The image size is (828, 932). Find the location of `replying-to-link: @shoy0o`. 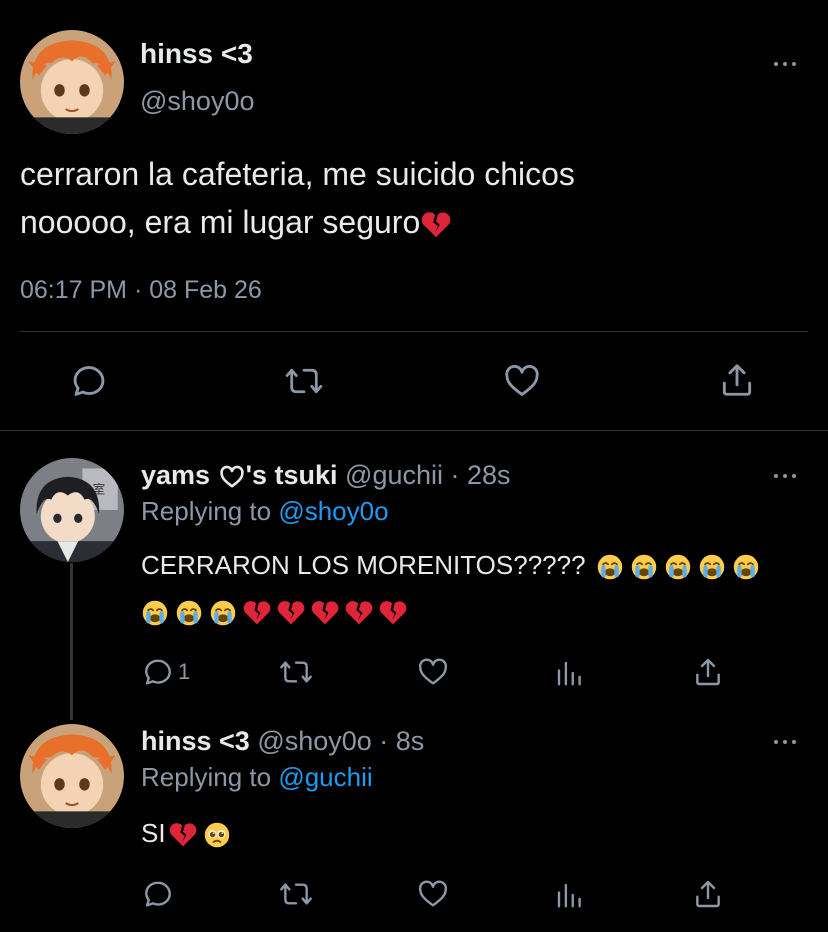

replying-to-link: @shoy0o is located at coordinates (333, 511).